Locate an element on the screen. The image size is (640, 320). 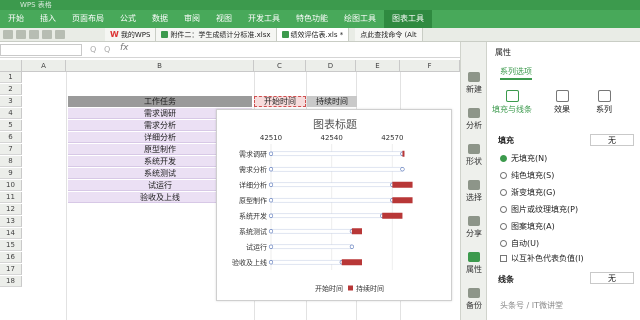
option-picture-fill: 图片或纹理填充(P) is located at coordinates (539, 209).